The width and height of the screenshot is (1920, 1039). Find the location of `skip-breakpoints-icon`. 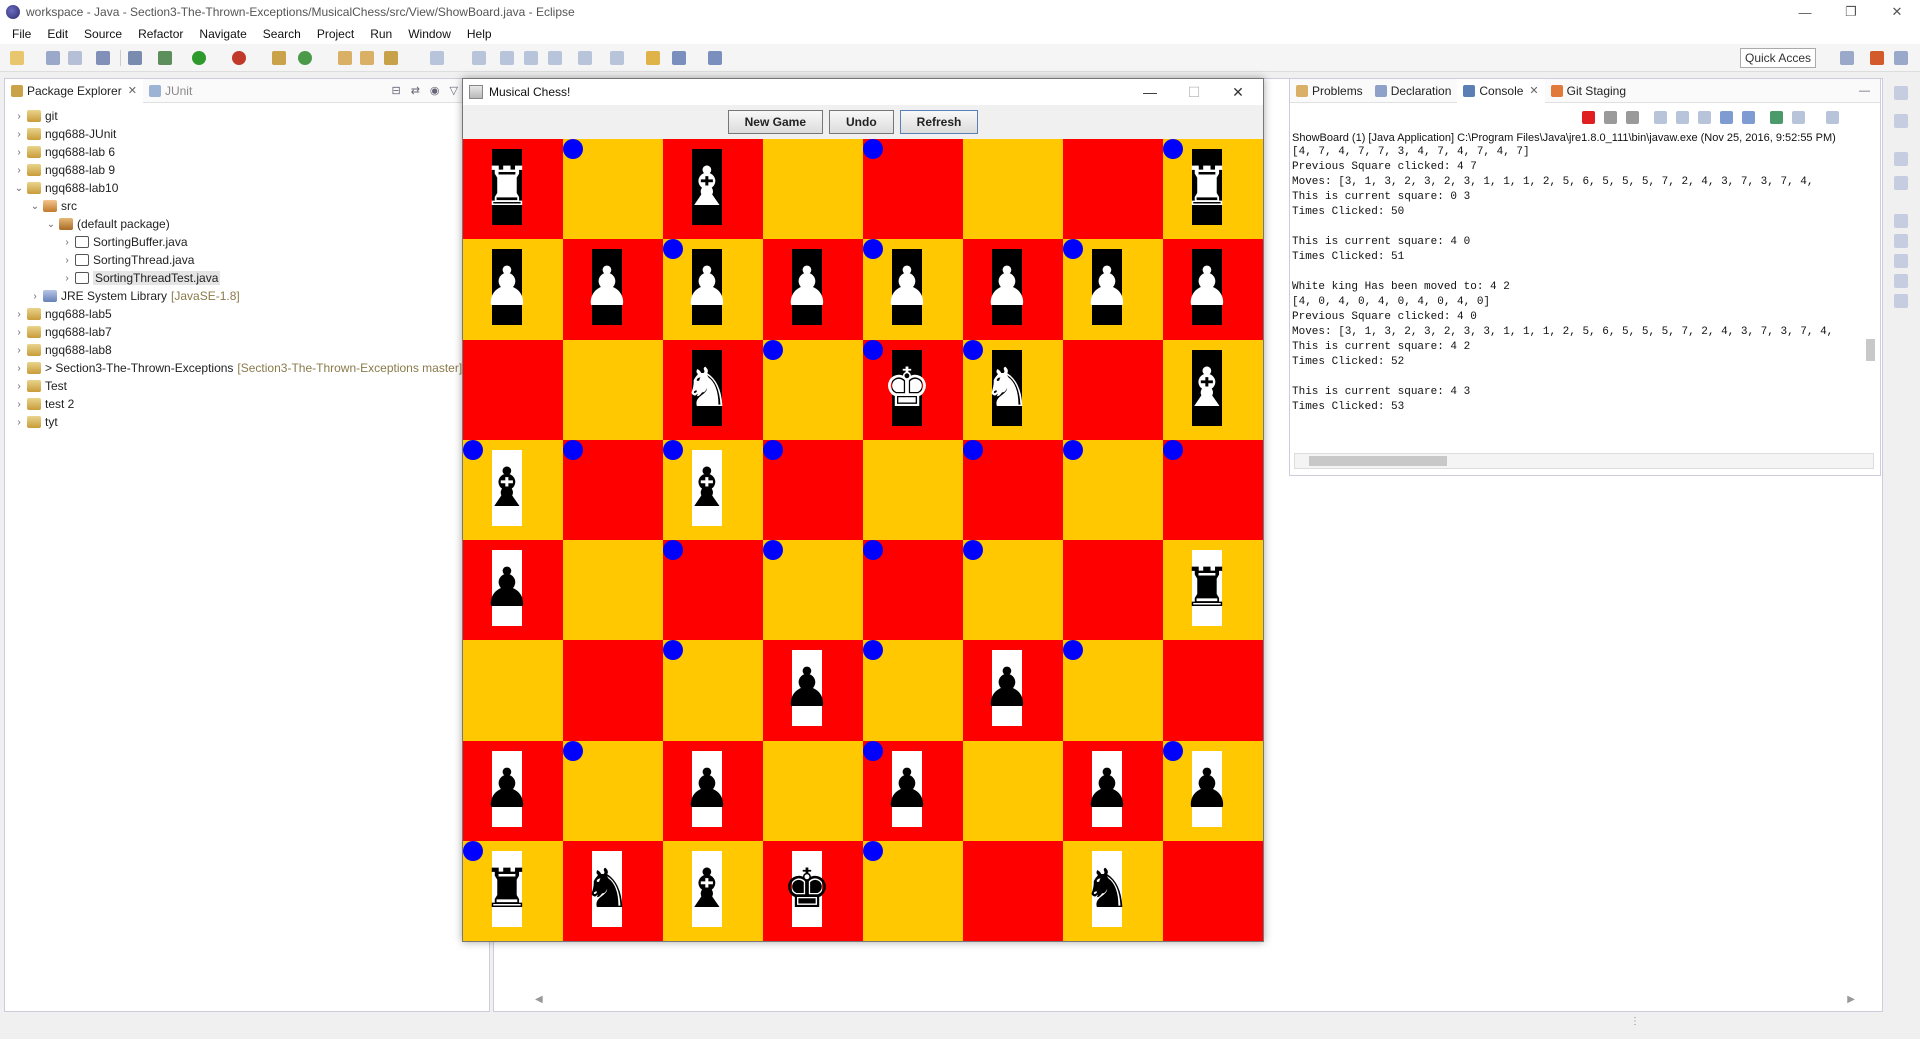

skip-breakpoints-icon is located at coordinates (135, 58).